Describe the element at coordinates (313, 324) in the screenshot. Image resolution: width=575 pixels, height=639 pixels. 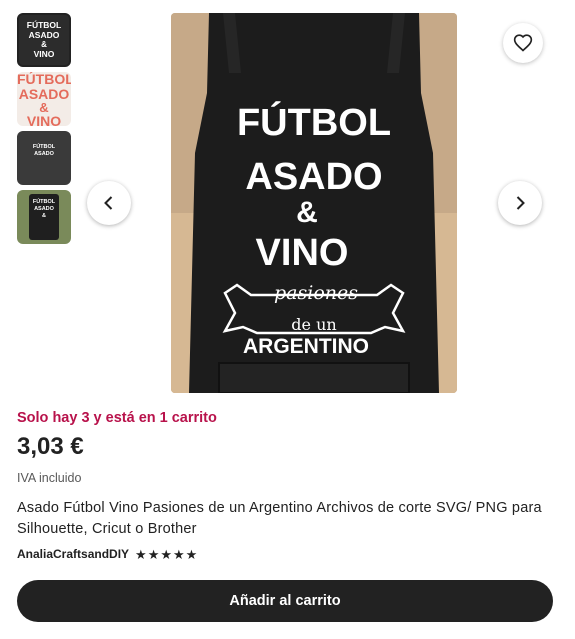
I see `apron-text-line5: de un` at that location.